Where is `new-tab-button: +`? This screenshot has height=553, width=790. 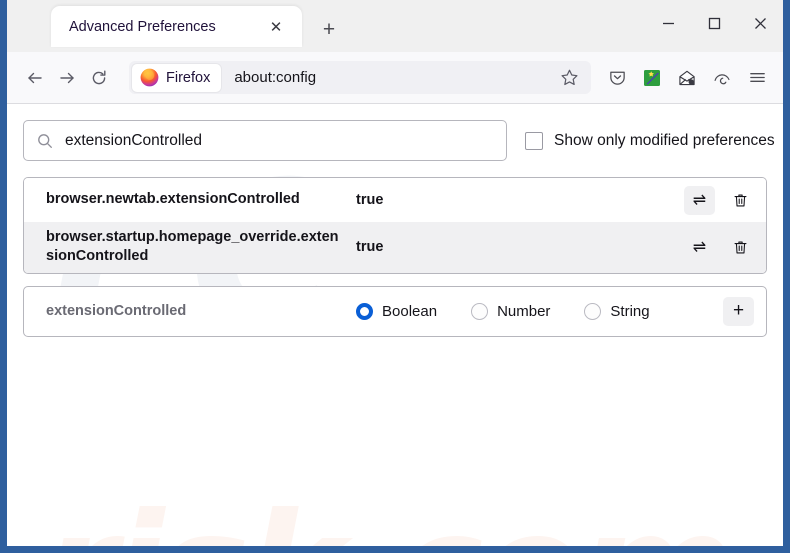 new-tab-button: + is located at coordinates (329, 30).